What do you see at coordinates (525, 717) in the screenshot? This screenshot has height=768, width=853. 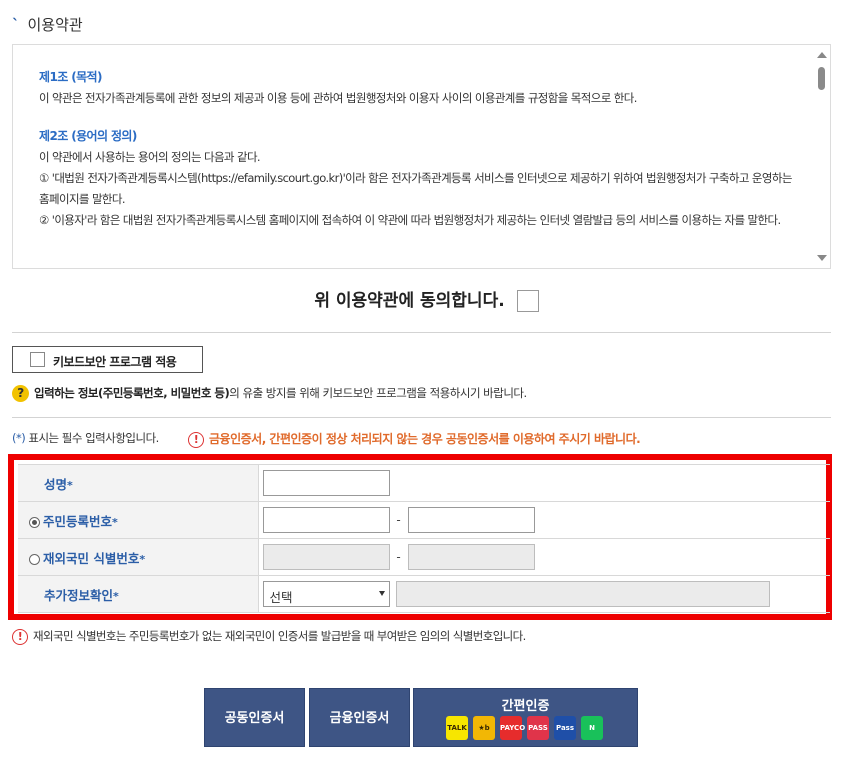 I see `easy-auth-button: 간편인증 TALK ★b PAYCO PASS Pass N` at bounding box center [525, 717].